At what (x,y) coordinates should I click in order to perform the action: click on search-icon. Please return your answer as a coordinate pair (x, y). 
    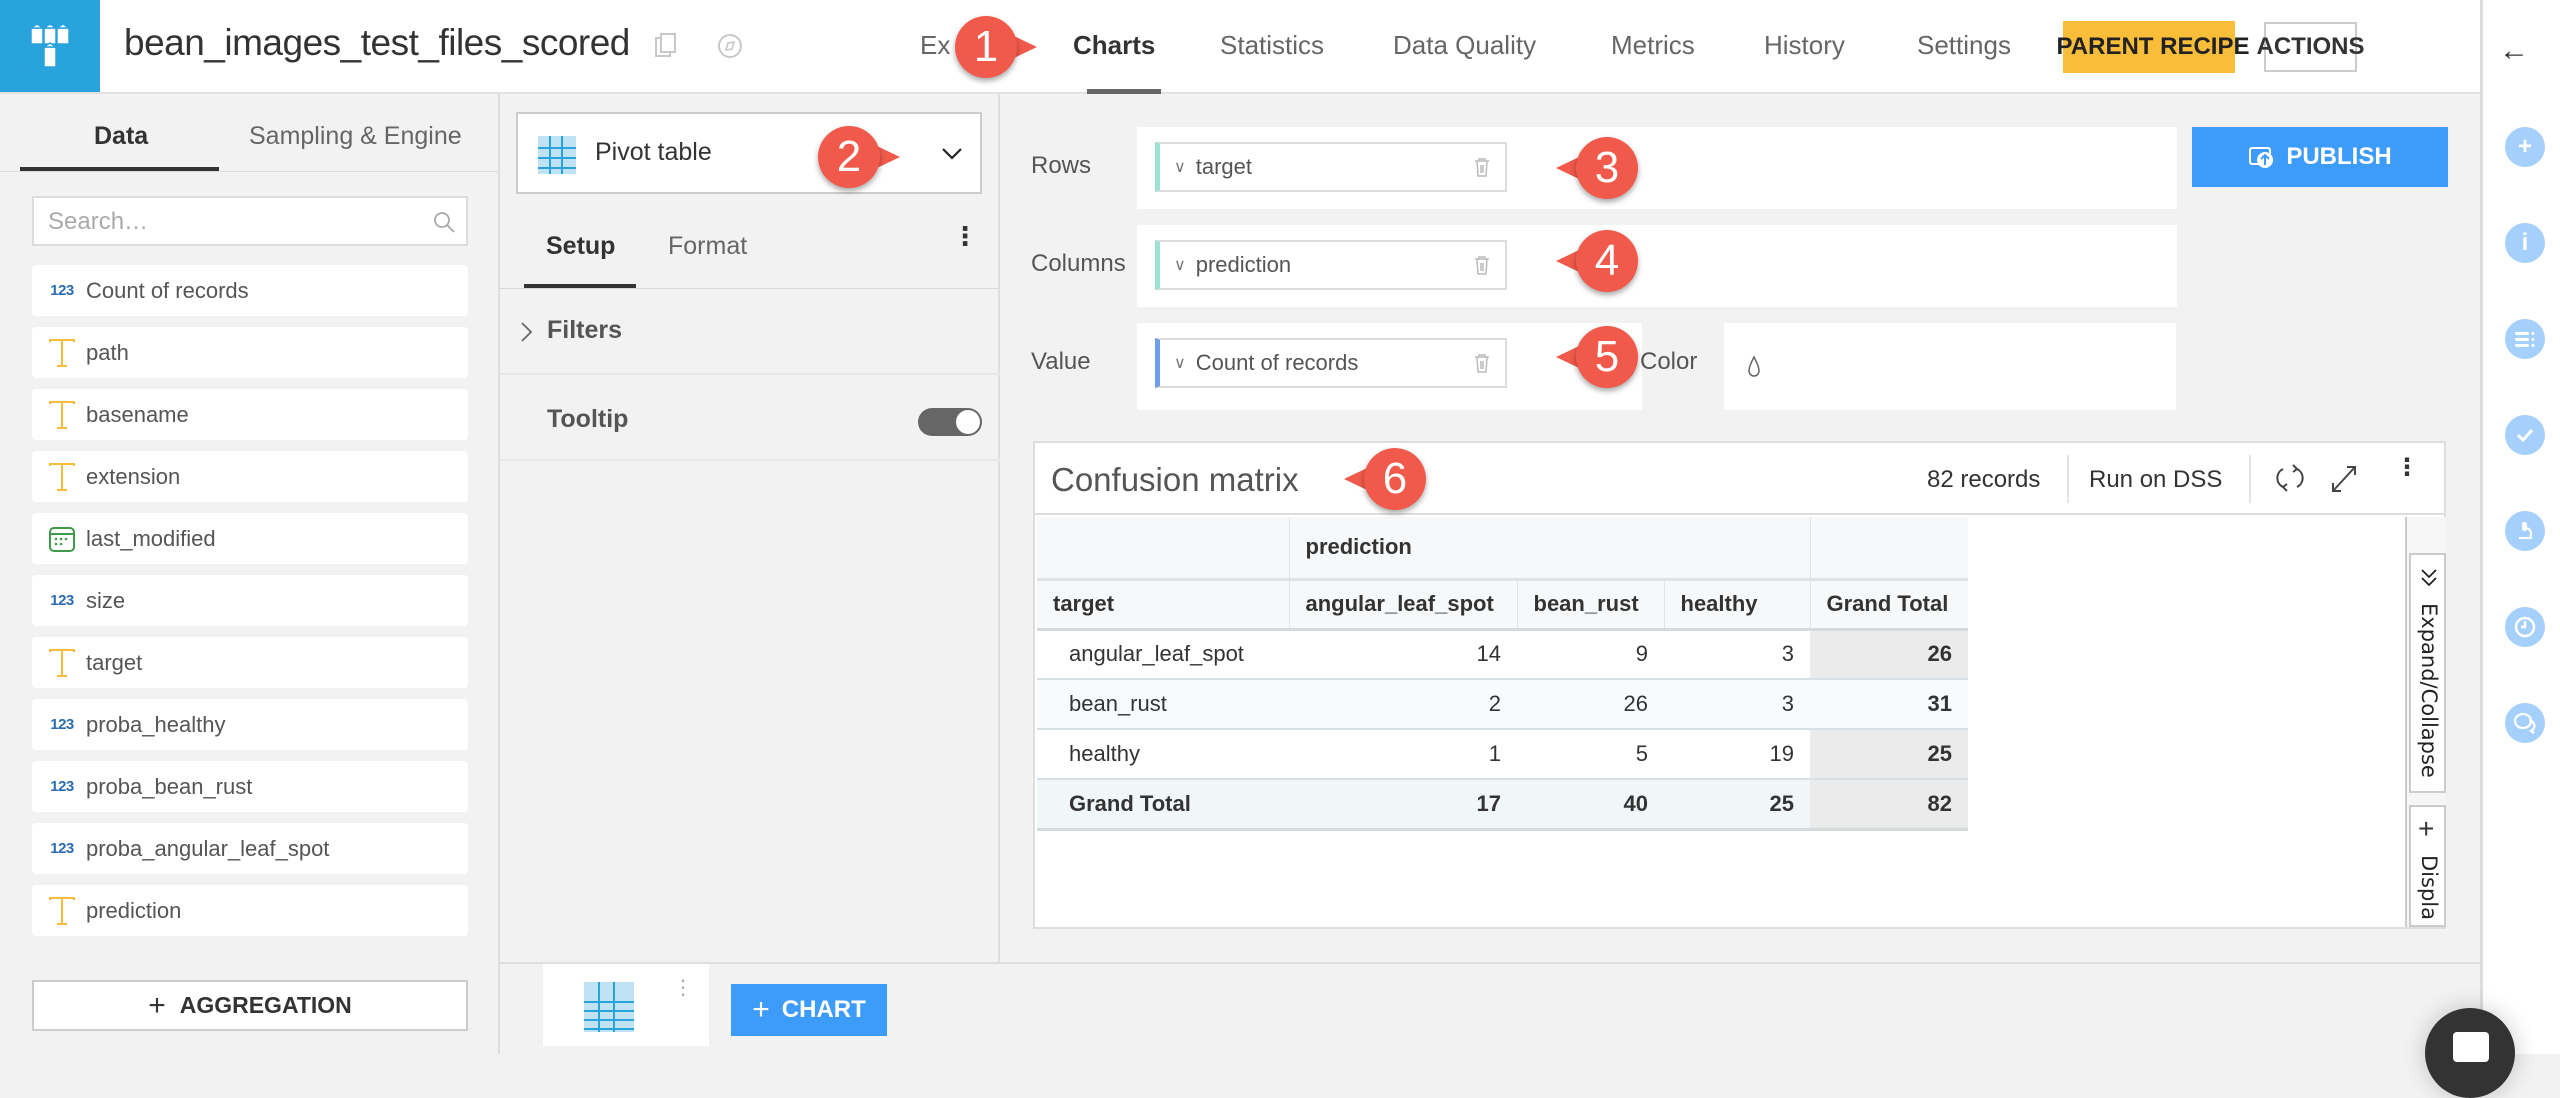
    Looking at the image, I should click on (444, 222).